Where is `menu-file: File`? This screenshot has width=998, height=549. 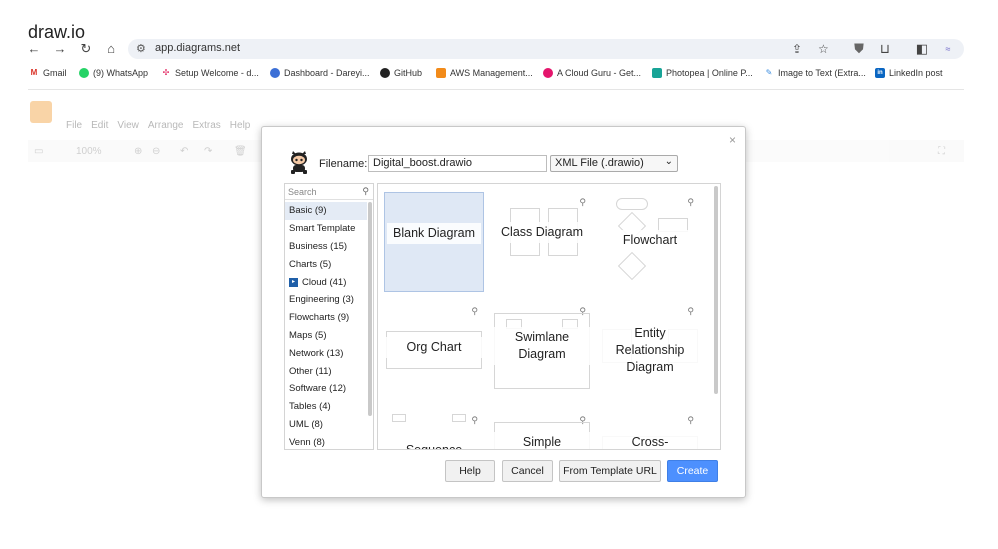 menu-file: File is located at coordinates (74, 125).